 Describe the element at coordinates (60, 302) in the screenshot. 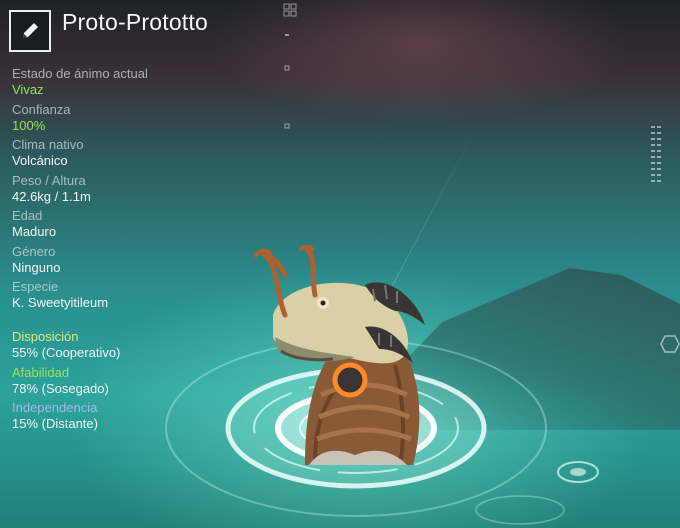

I see `stat-value: K. Sweetyitileum` at that location.